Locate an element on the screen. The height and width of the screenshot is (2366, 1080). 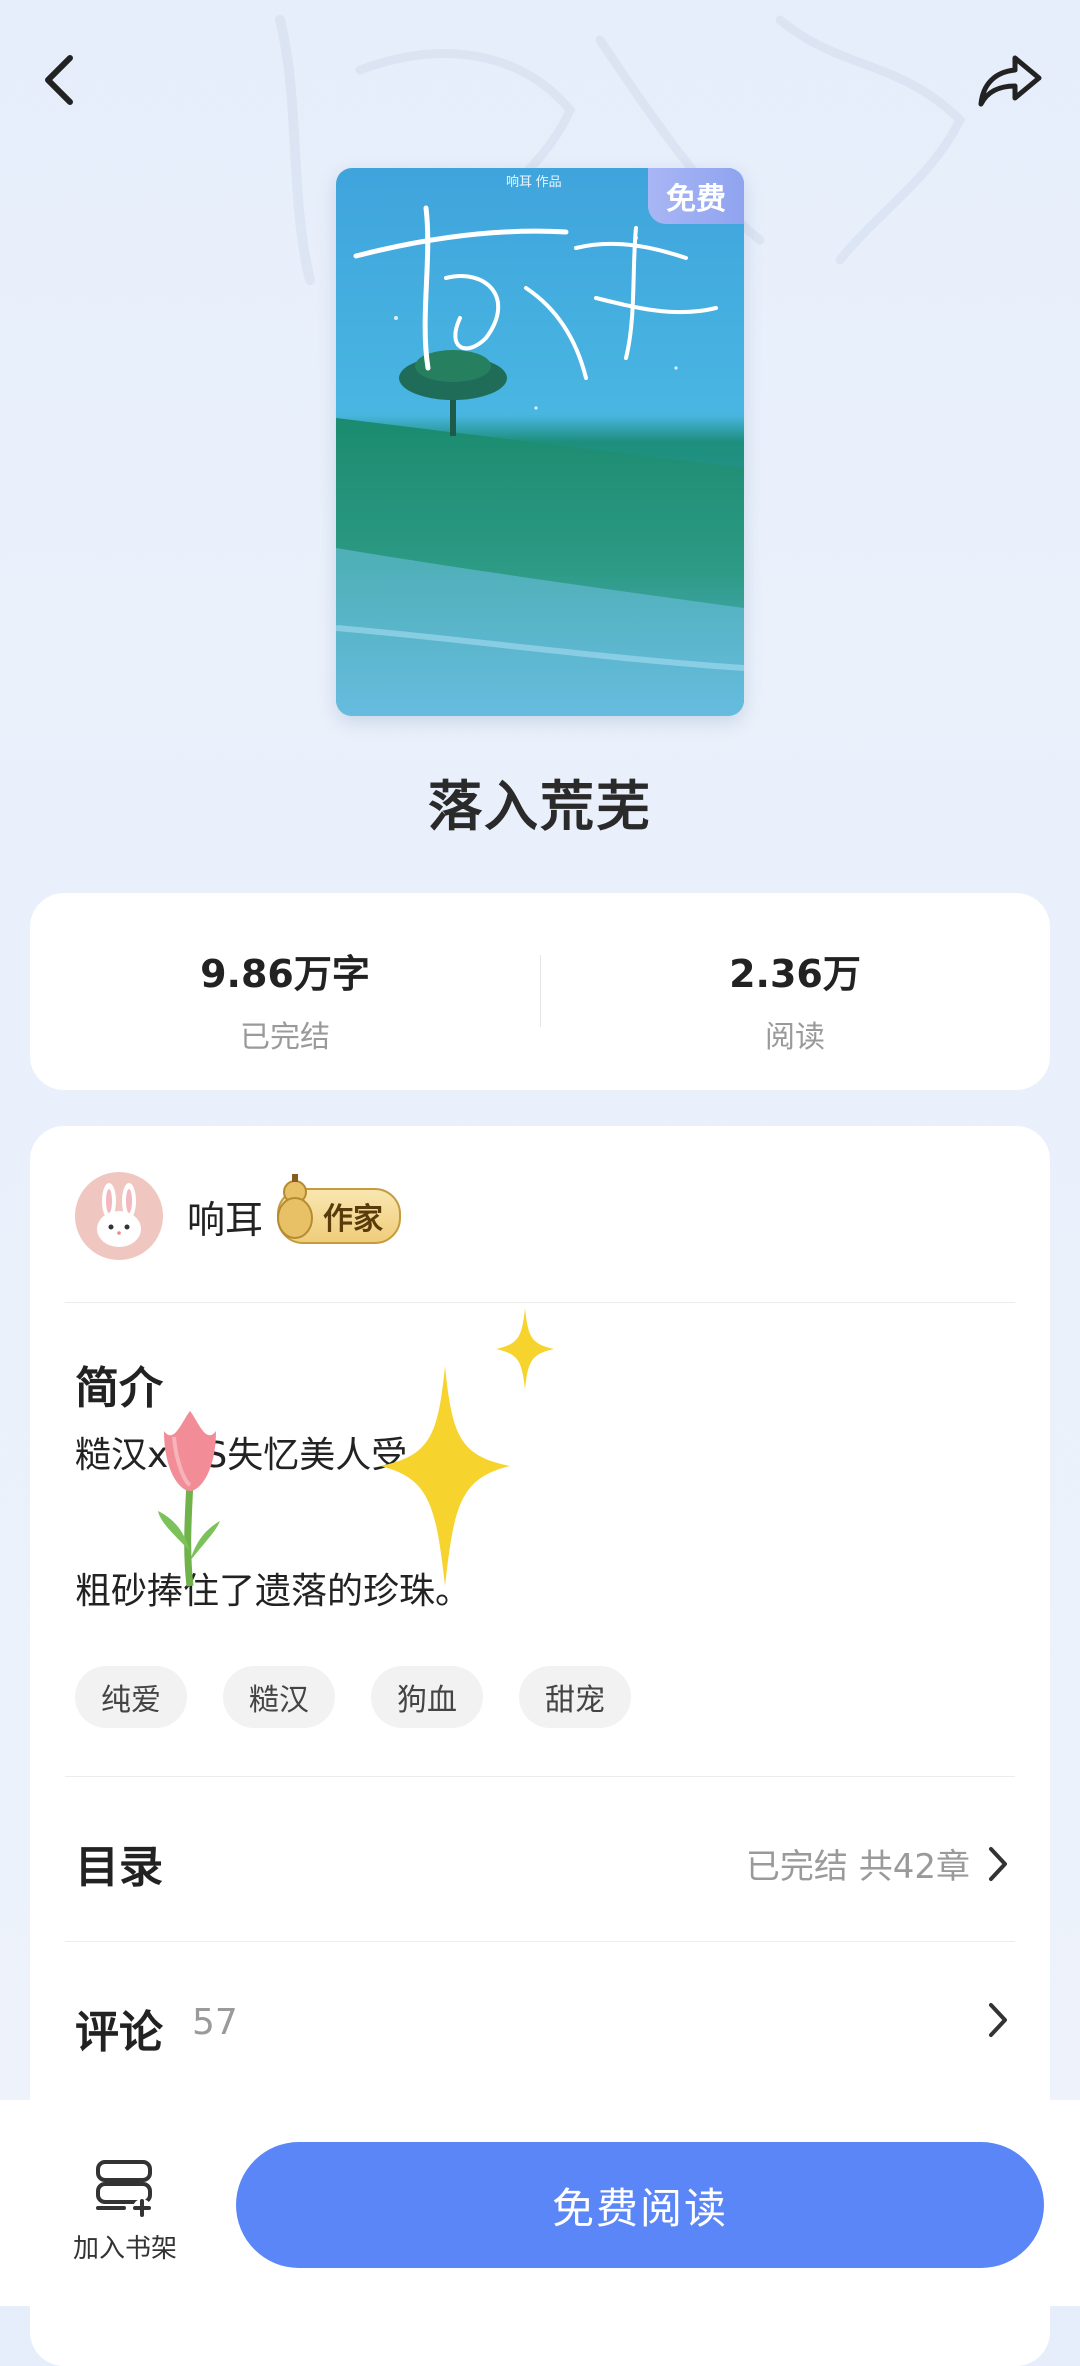
book-title: 落入荒芜 is located at coordinates (540, 806).